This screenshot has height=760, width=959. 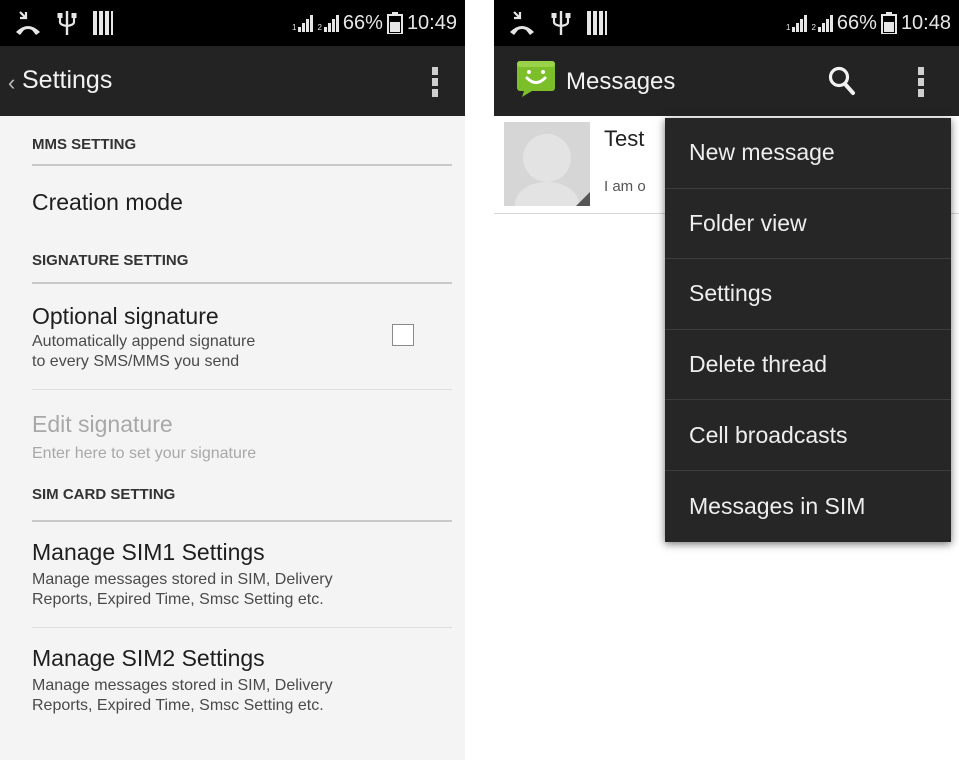 I want to click on pref-title: Manage SIM1 Settings, so click(x=148, y=552).